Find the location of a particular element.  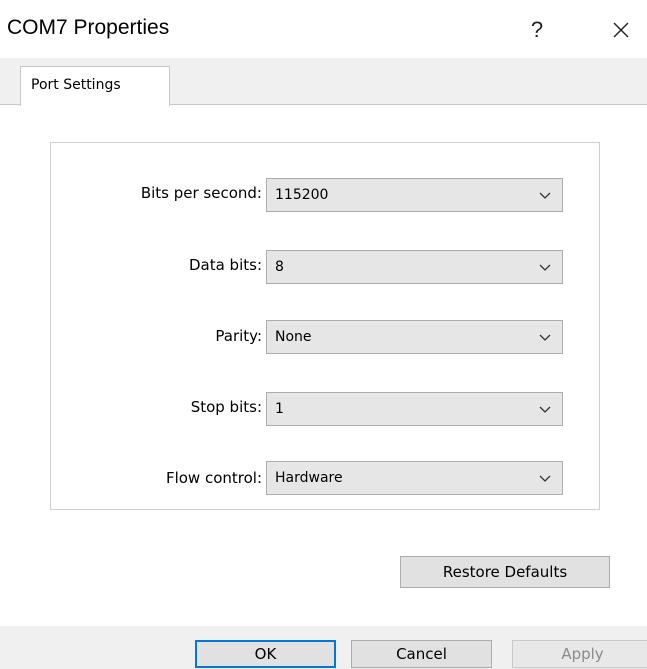

flow-control-label: Flow control: is located at coordinates (213, 478).